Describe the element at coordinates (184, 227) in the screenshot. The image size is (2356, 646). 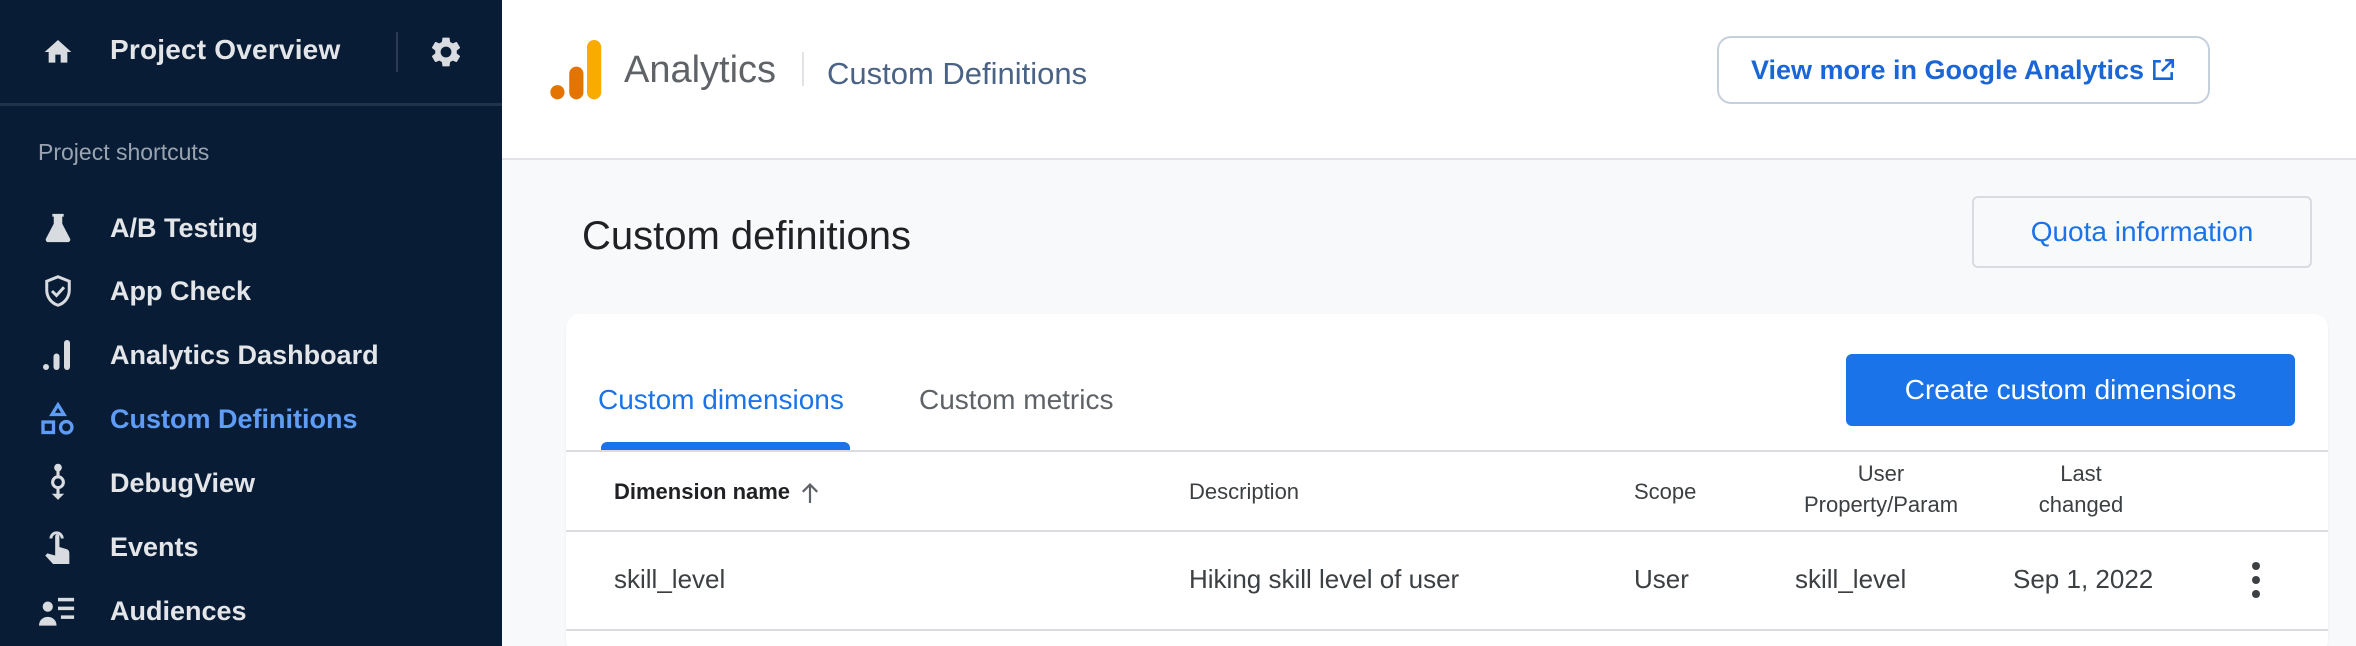
I see `sidebar-item-label: A/B Testing` at that location.